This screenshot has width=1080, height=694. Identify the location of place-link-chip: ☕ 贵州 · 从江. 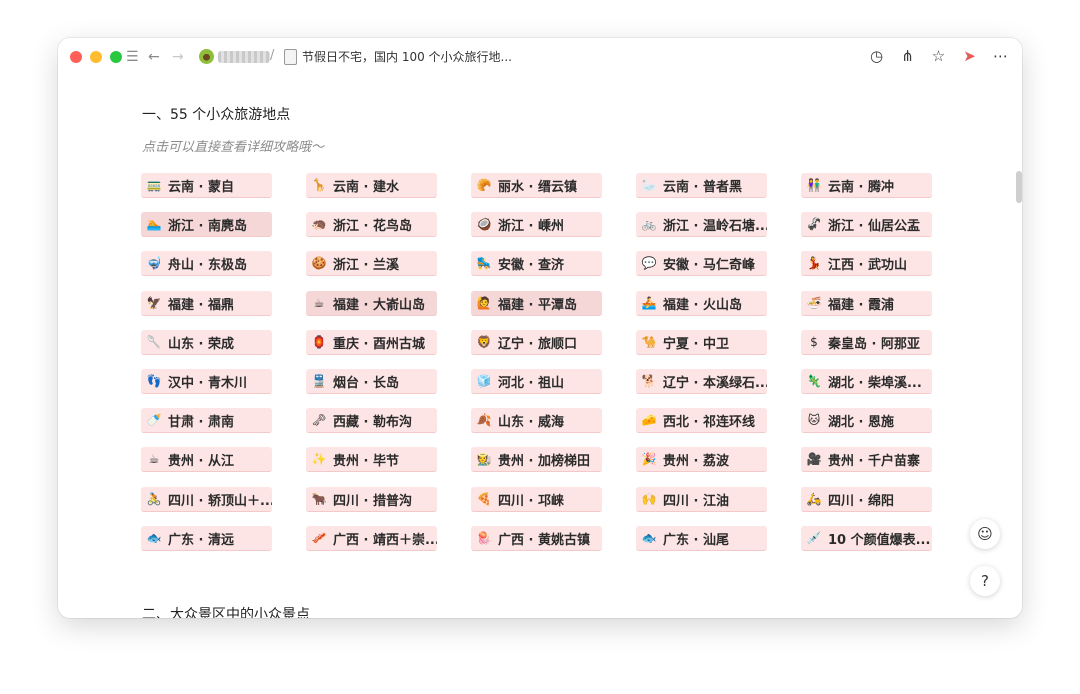
(206, 459).